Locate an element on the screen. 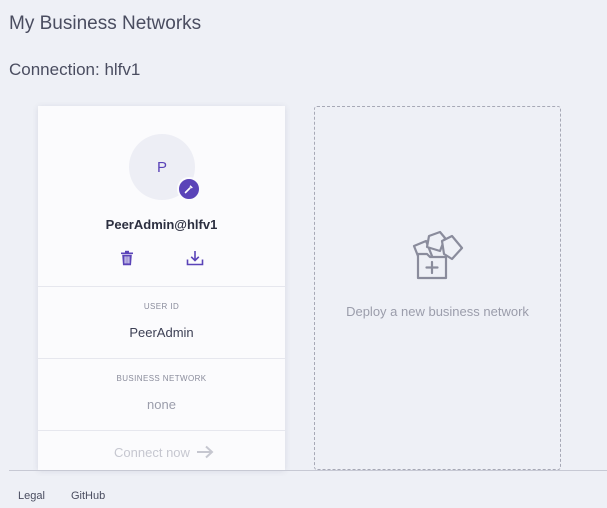 This screenshot has height=508, width=607. edit-icon is located at coordinates (189, 189).